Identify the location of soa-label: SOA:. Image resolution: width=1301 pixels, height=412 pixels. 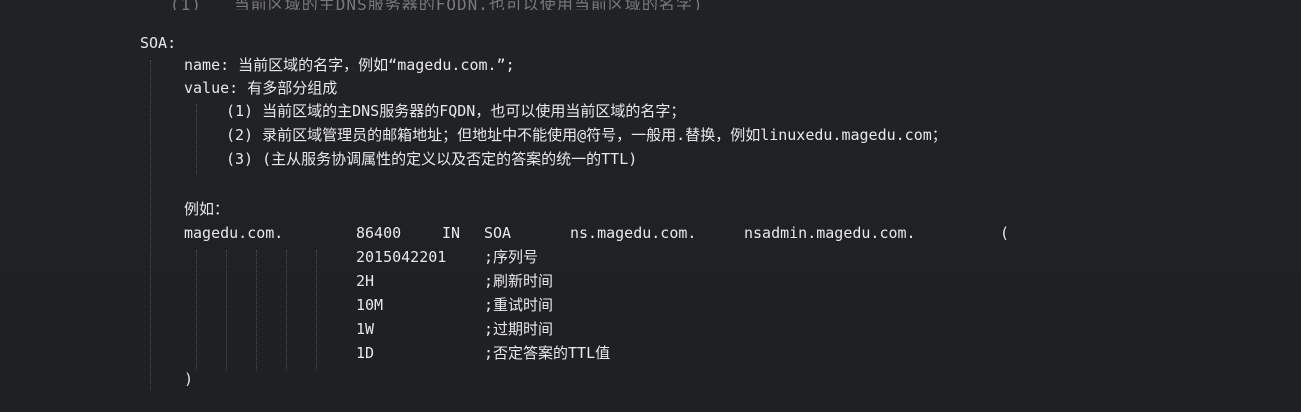
(158, 43).